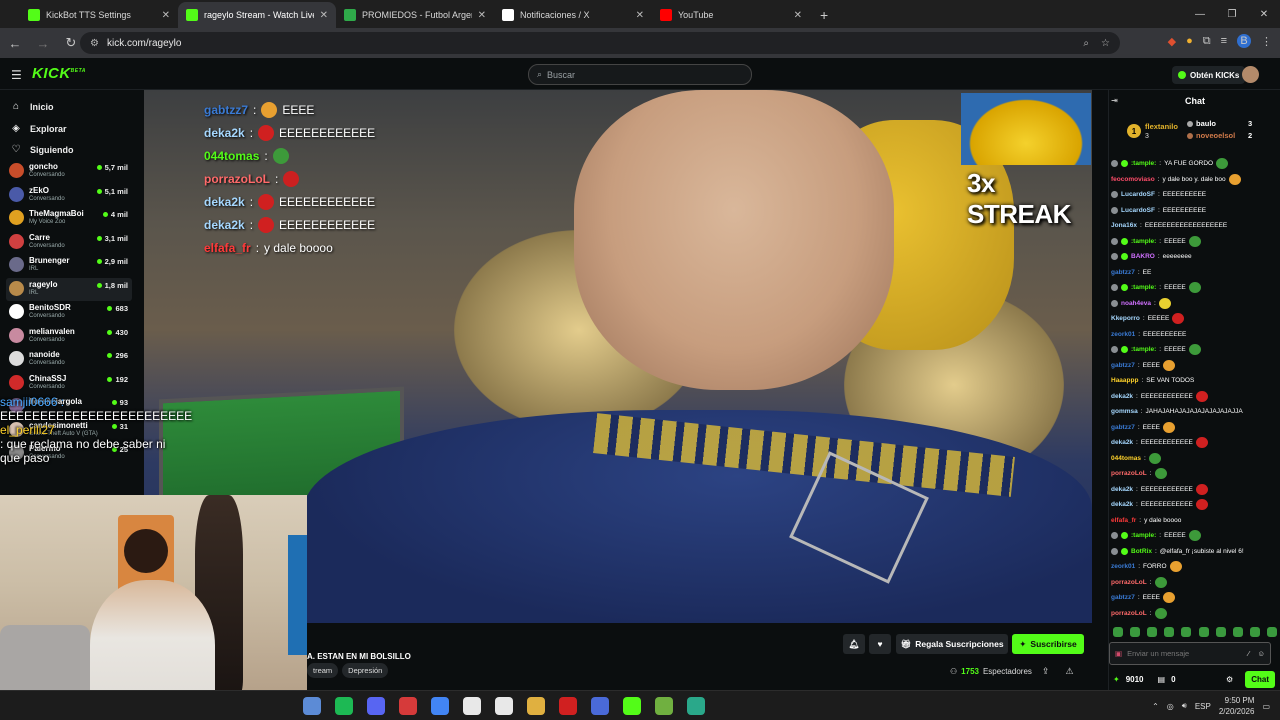  What do you see at coordinates (69, 383) in the screenshot?
I see `sidebar-channel: ChinaSSJ Conversando 192` at bounding box center [69, 383].